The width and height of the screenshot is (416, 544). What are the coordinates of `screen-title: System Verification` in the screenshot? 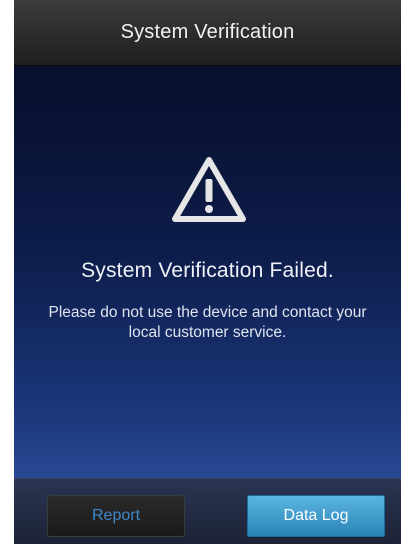 It's located at (207, 32).